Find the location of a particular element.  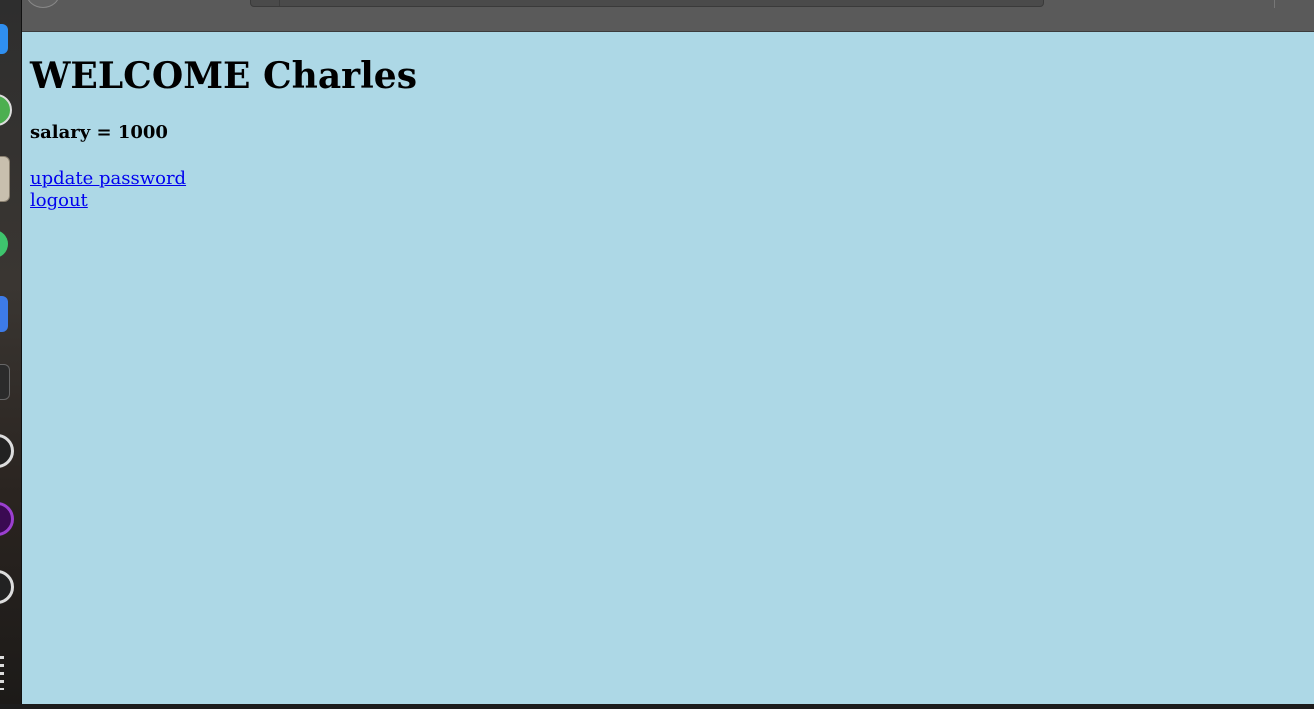

link-list: update password logout is located at coordinates (108, 190).